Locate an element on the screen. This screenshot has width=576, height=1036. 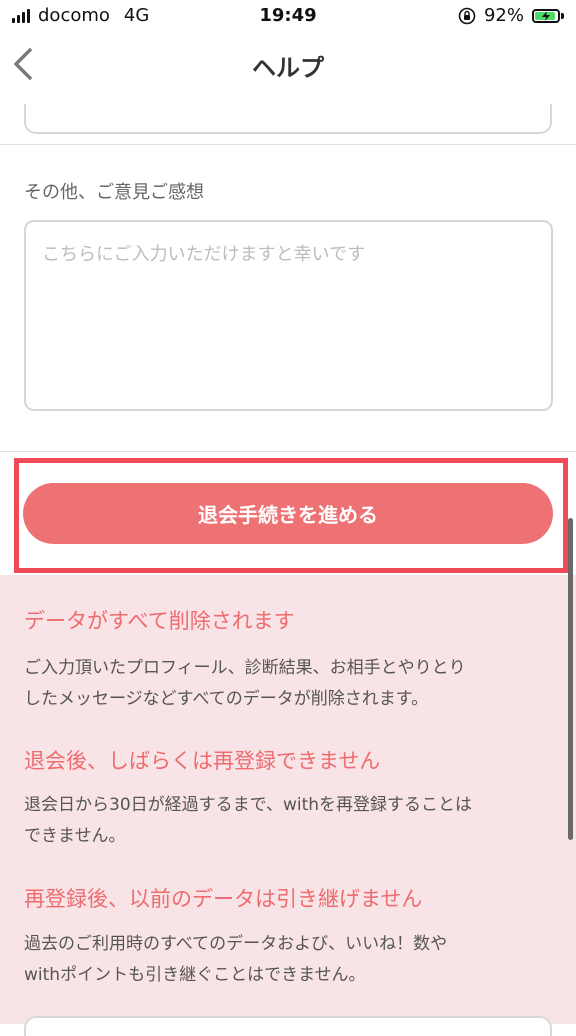
orientation-lock-icon is located at coordinates (467, 15).